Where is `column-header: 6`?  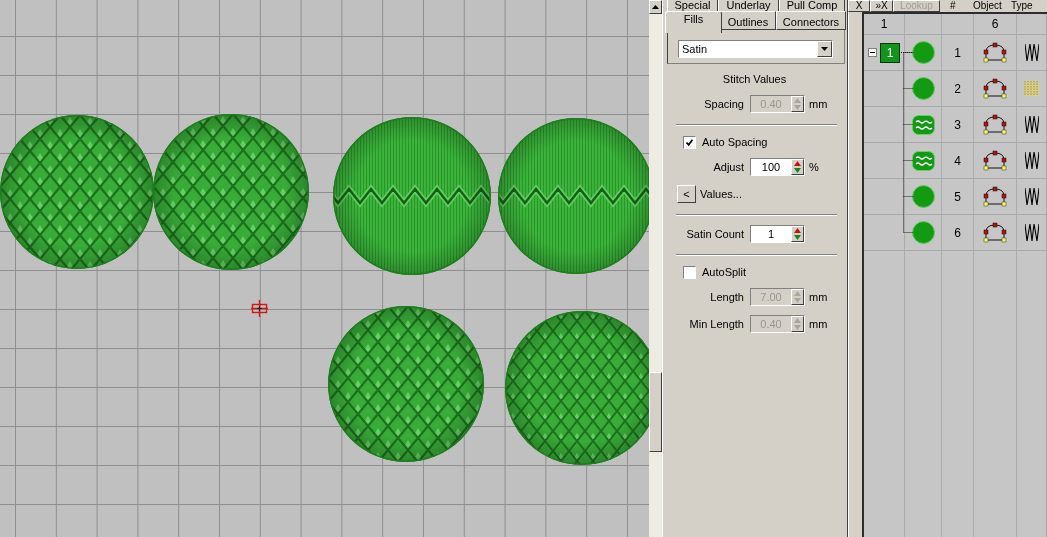 column-header: 6 is located at coordinates (995, 24).